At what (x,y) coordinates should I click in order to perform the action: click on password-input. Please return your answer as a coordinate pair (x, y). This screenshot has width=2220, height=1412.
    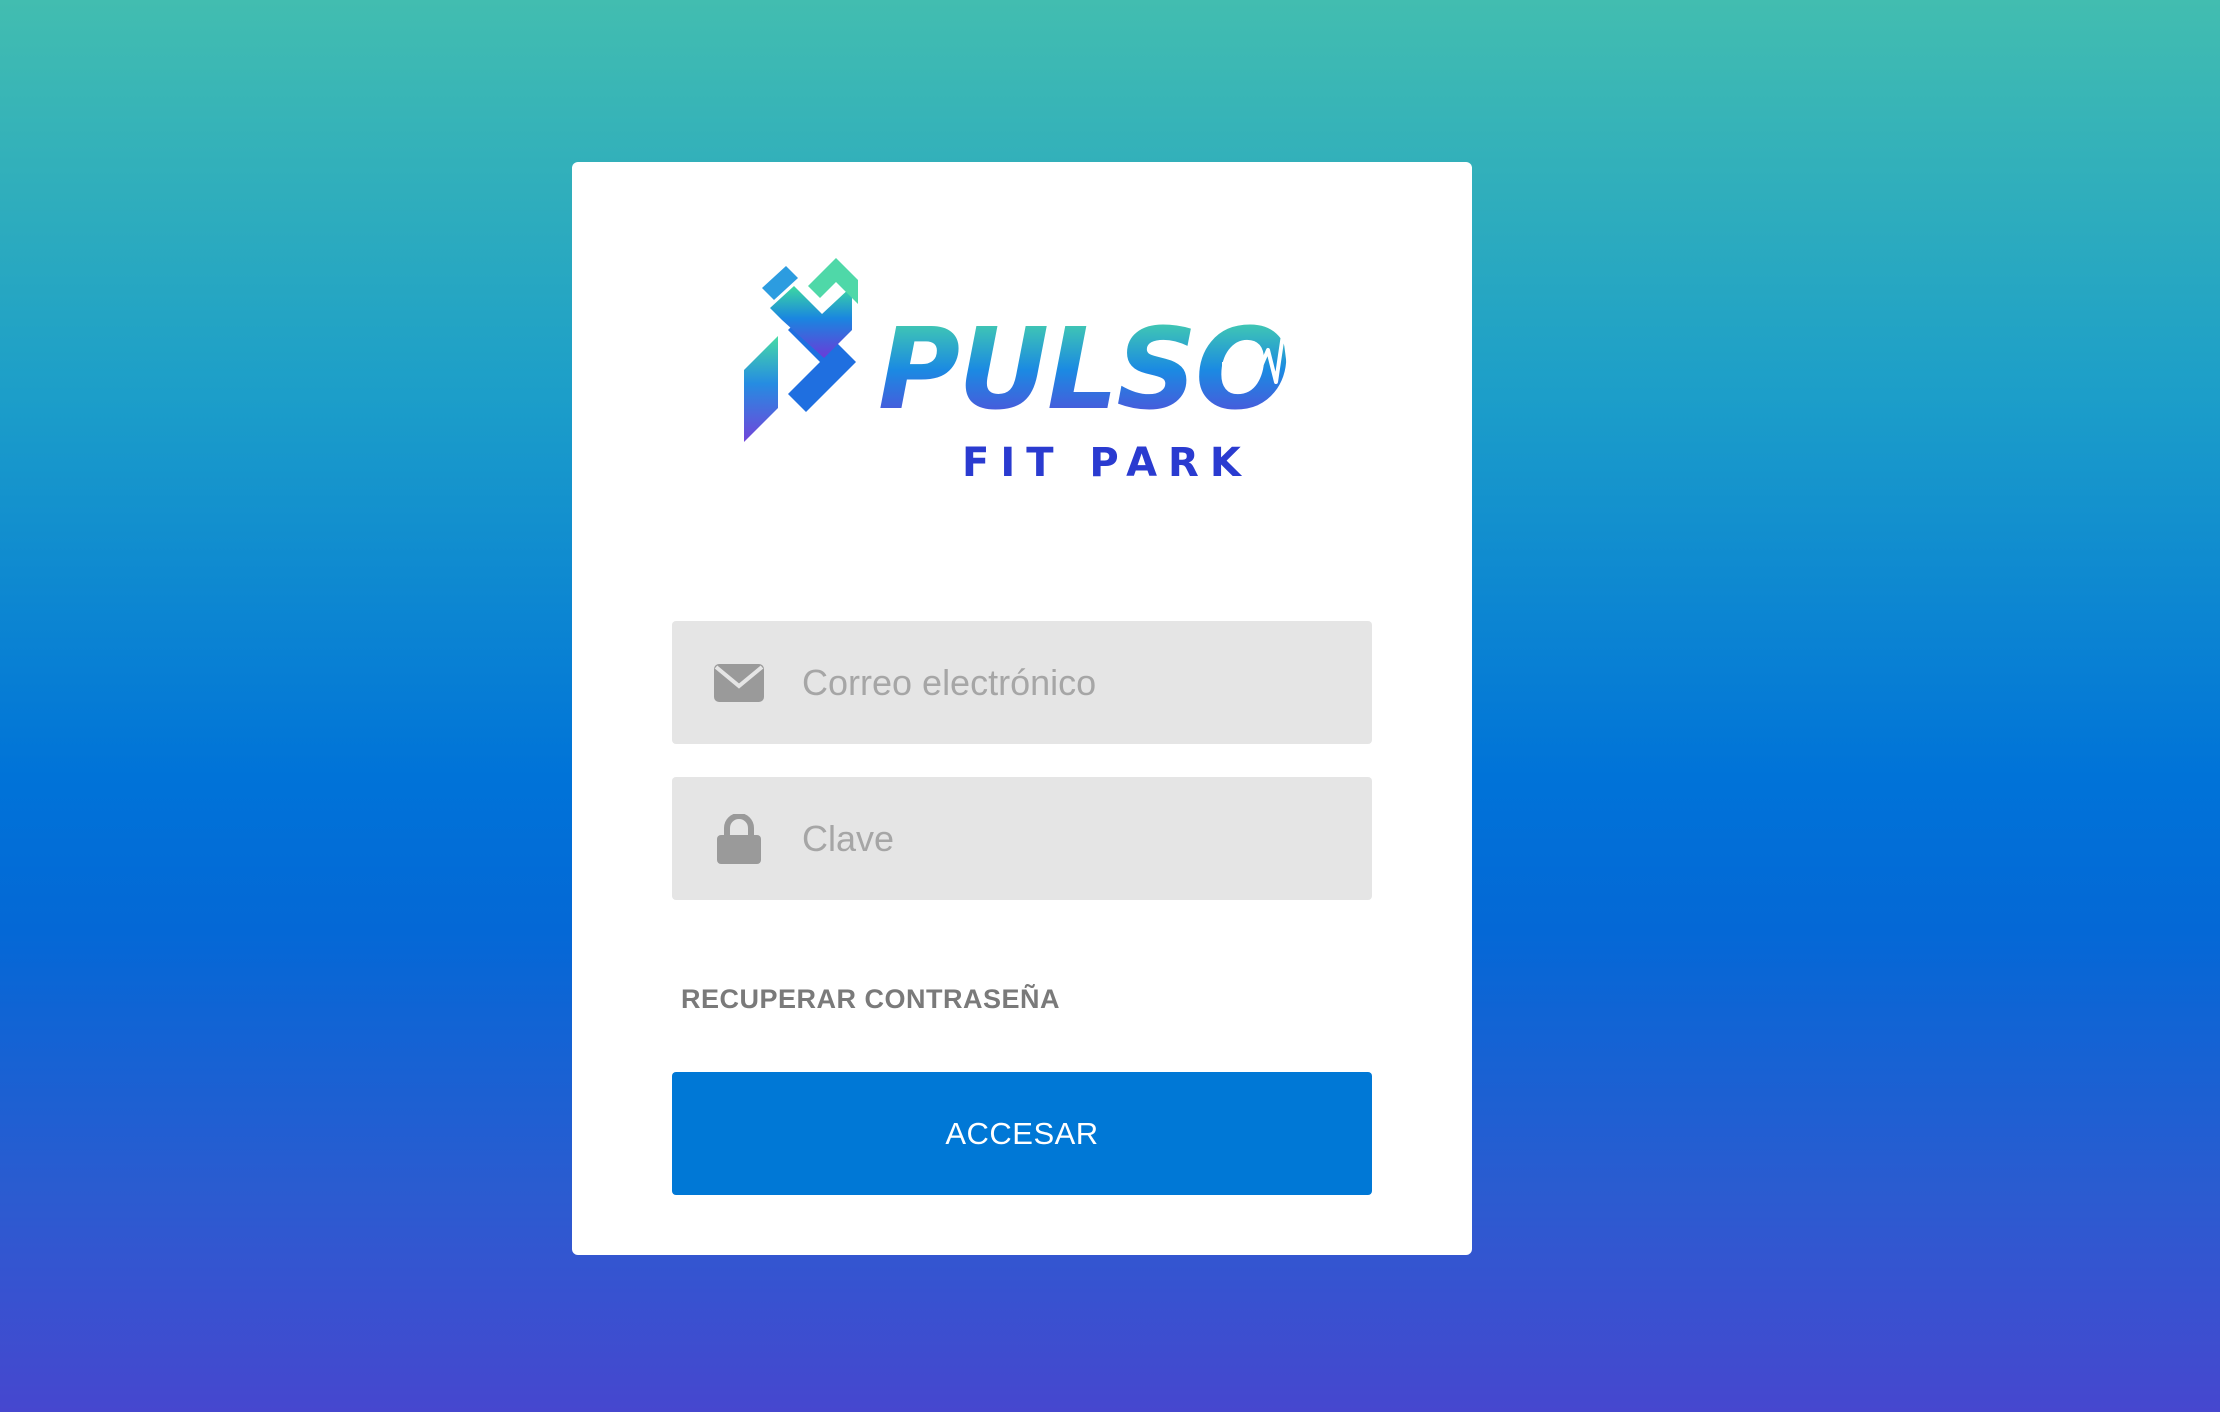
    Looking at the image, I should click on (1072, 838).